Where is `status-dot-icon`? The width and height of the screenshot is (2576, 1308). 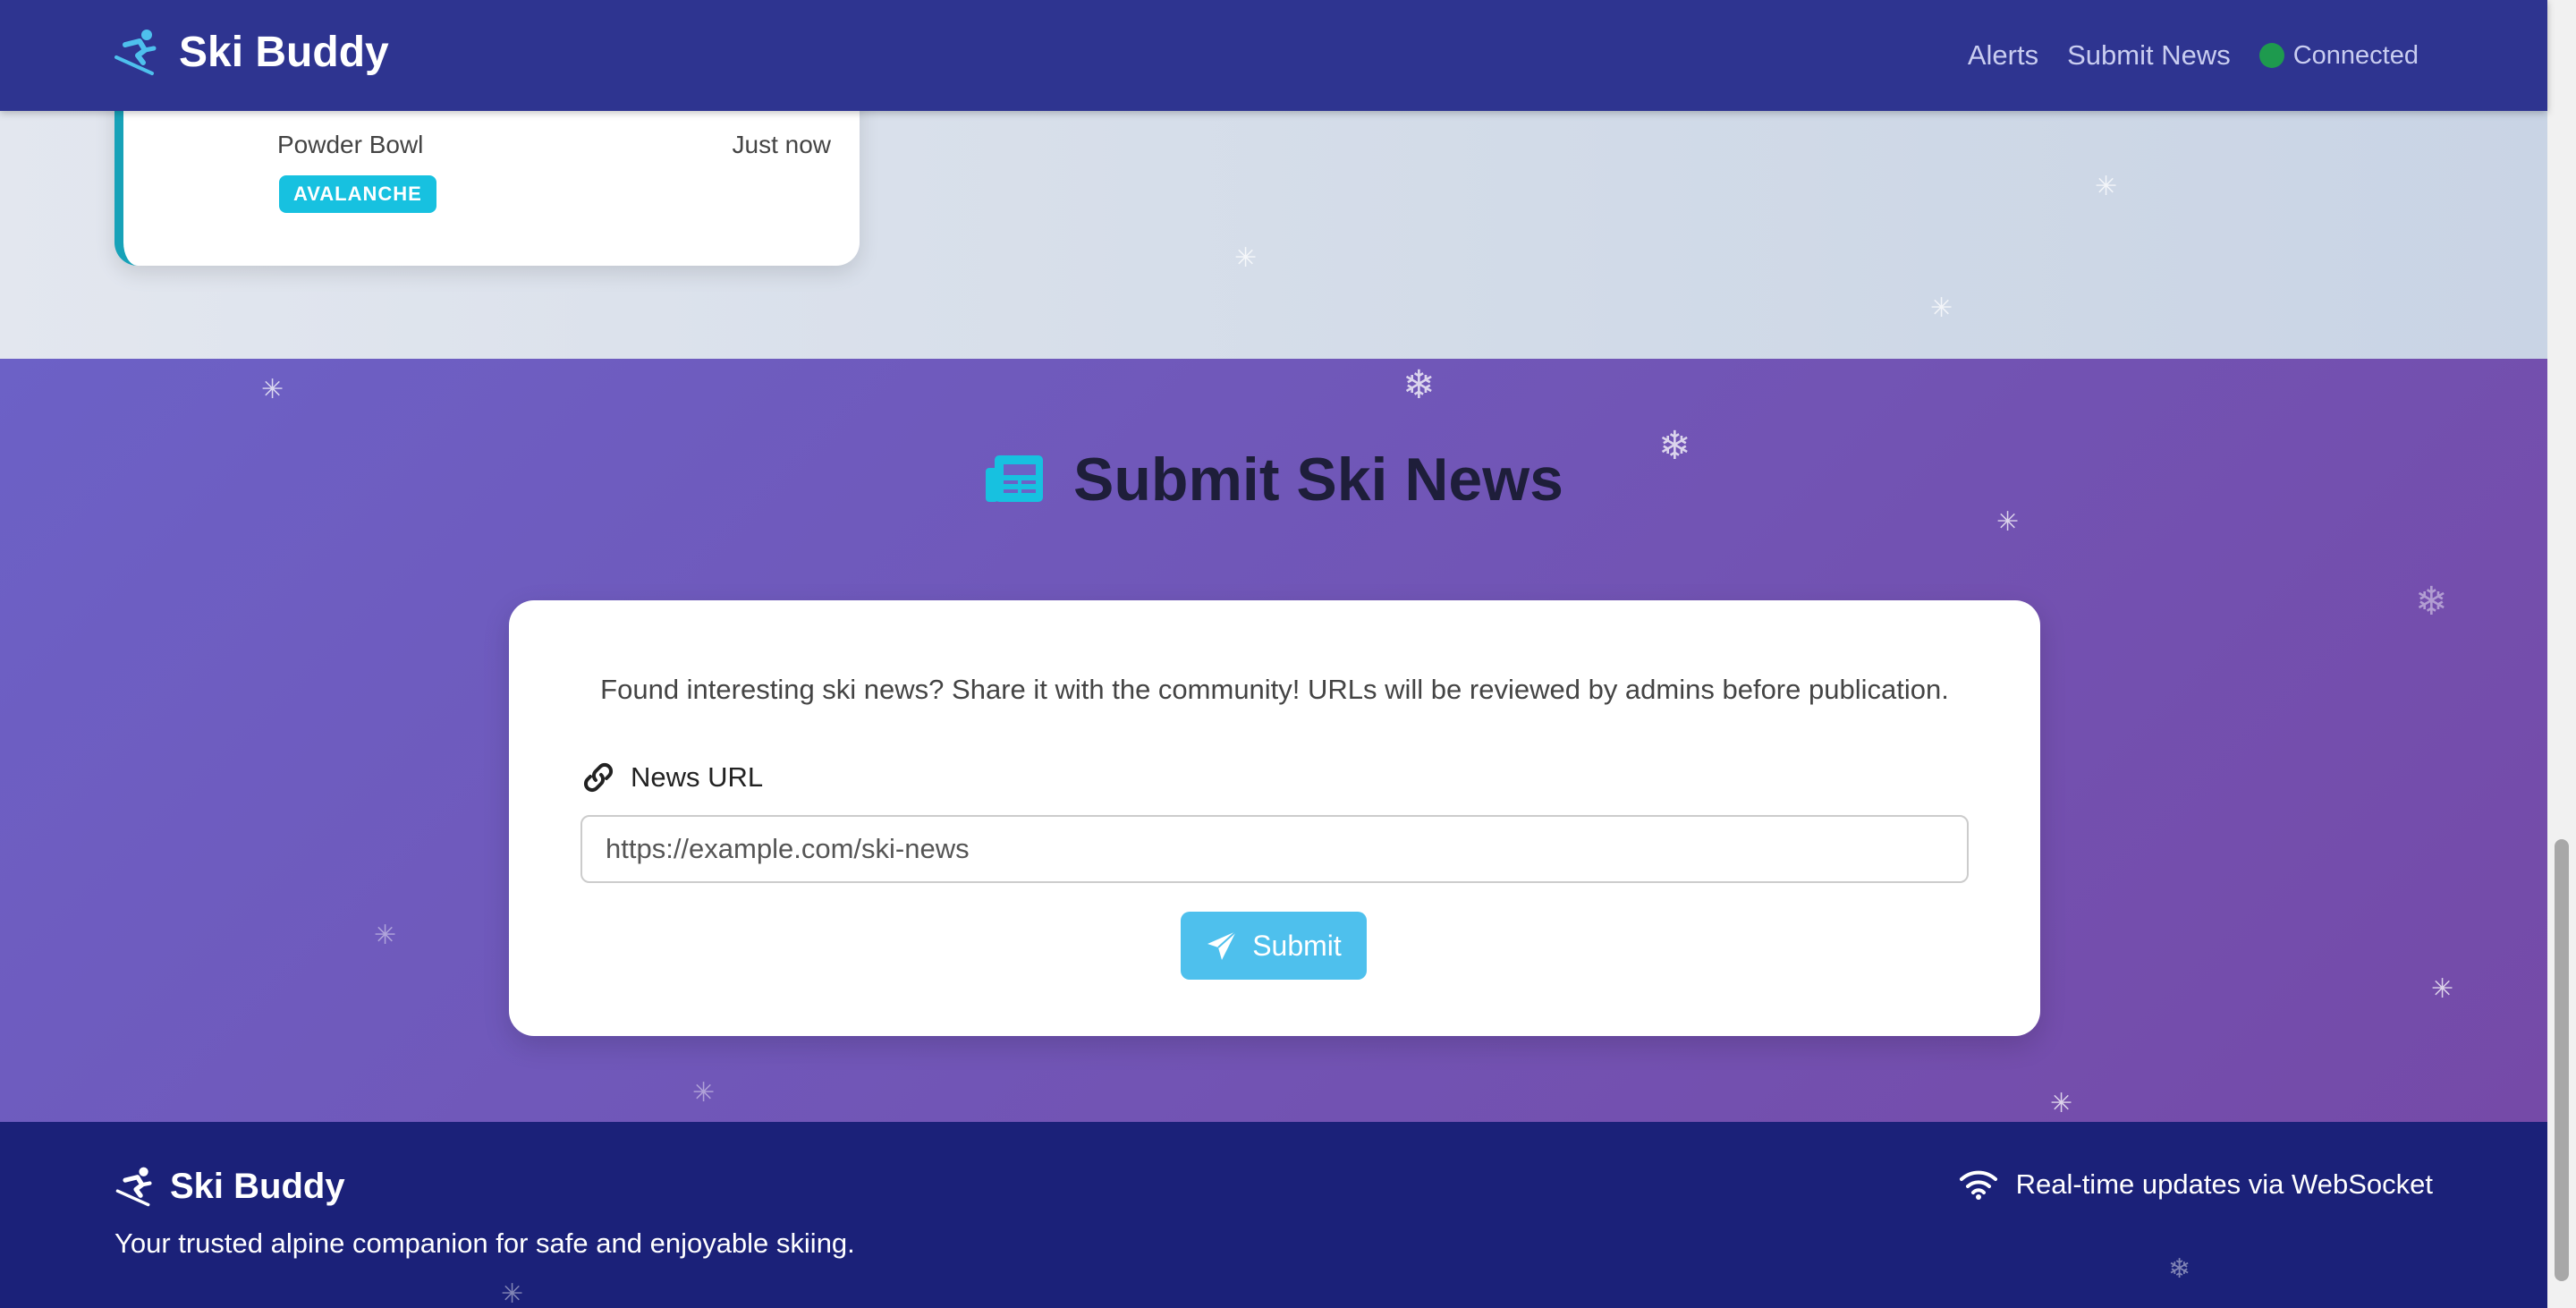 status-dot-icon is located at coordinates (2271, 55).